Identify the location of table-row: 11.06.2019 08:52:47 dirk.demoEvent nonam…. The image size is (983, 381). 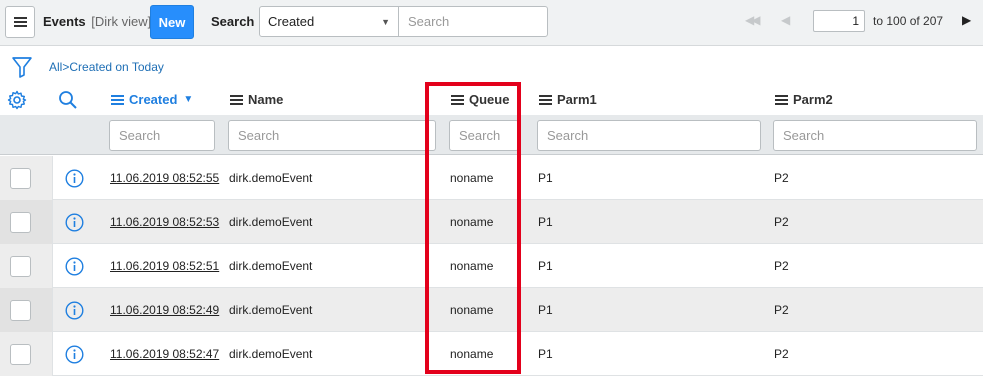
(491, 354).